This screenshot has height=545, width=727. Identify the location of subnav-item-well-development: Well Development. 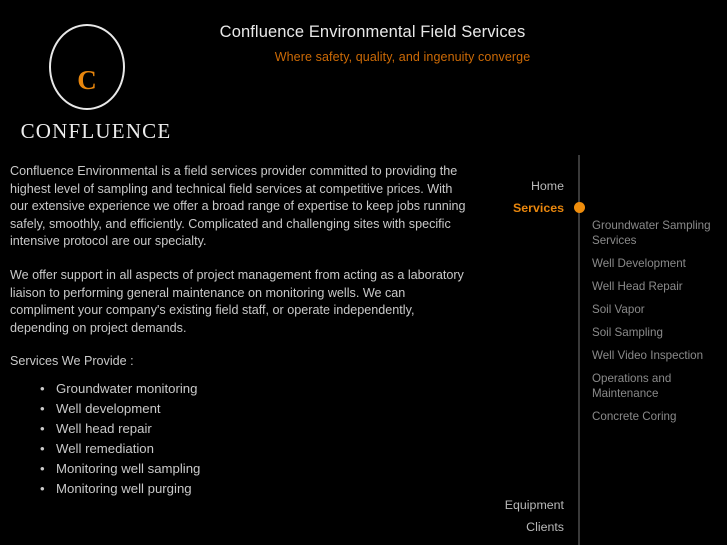
(654, 263).